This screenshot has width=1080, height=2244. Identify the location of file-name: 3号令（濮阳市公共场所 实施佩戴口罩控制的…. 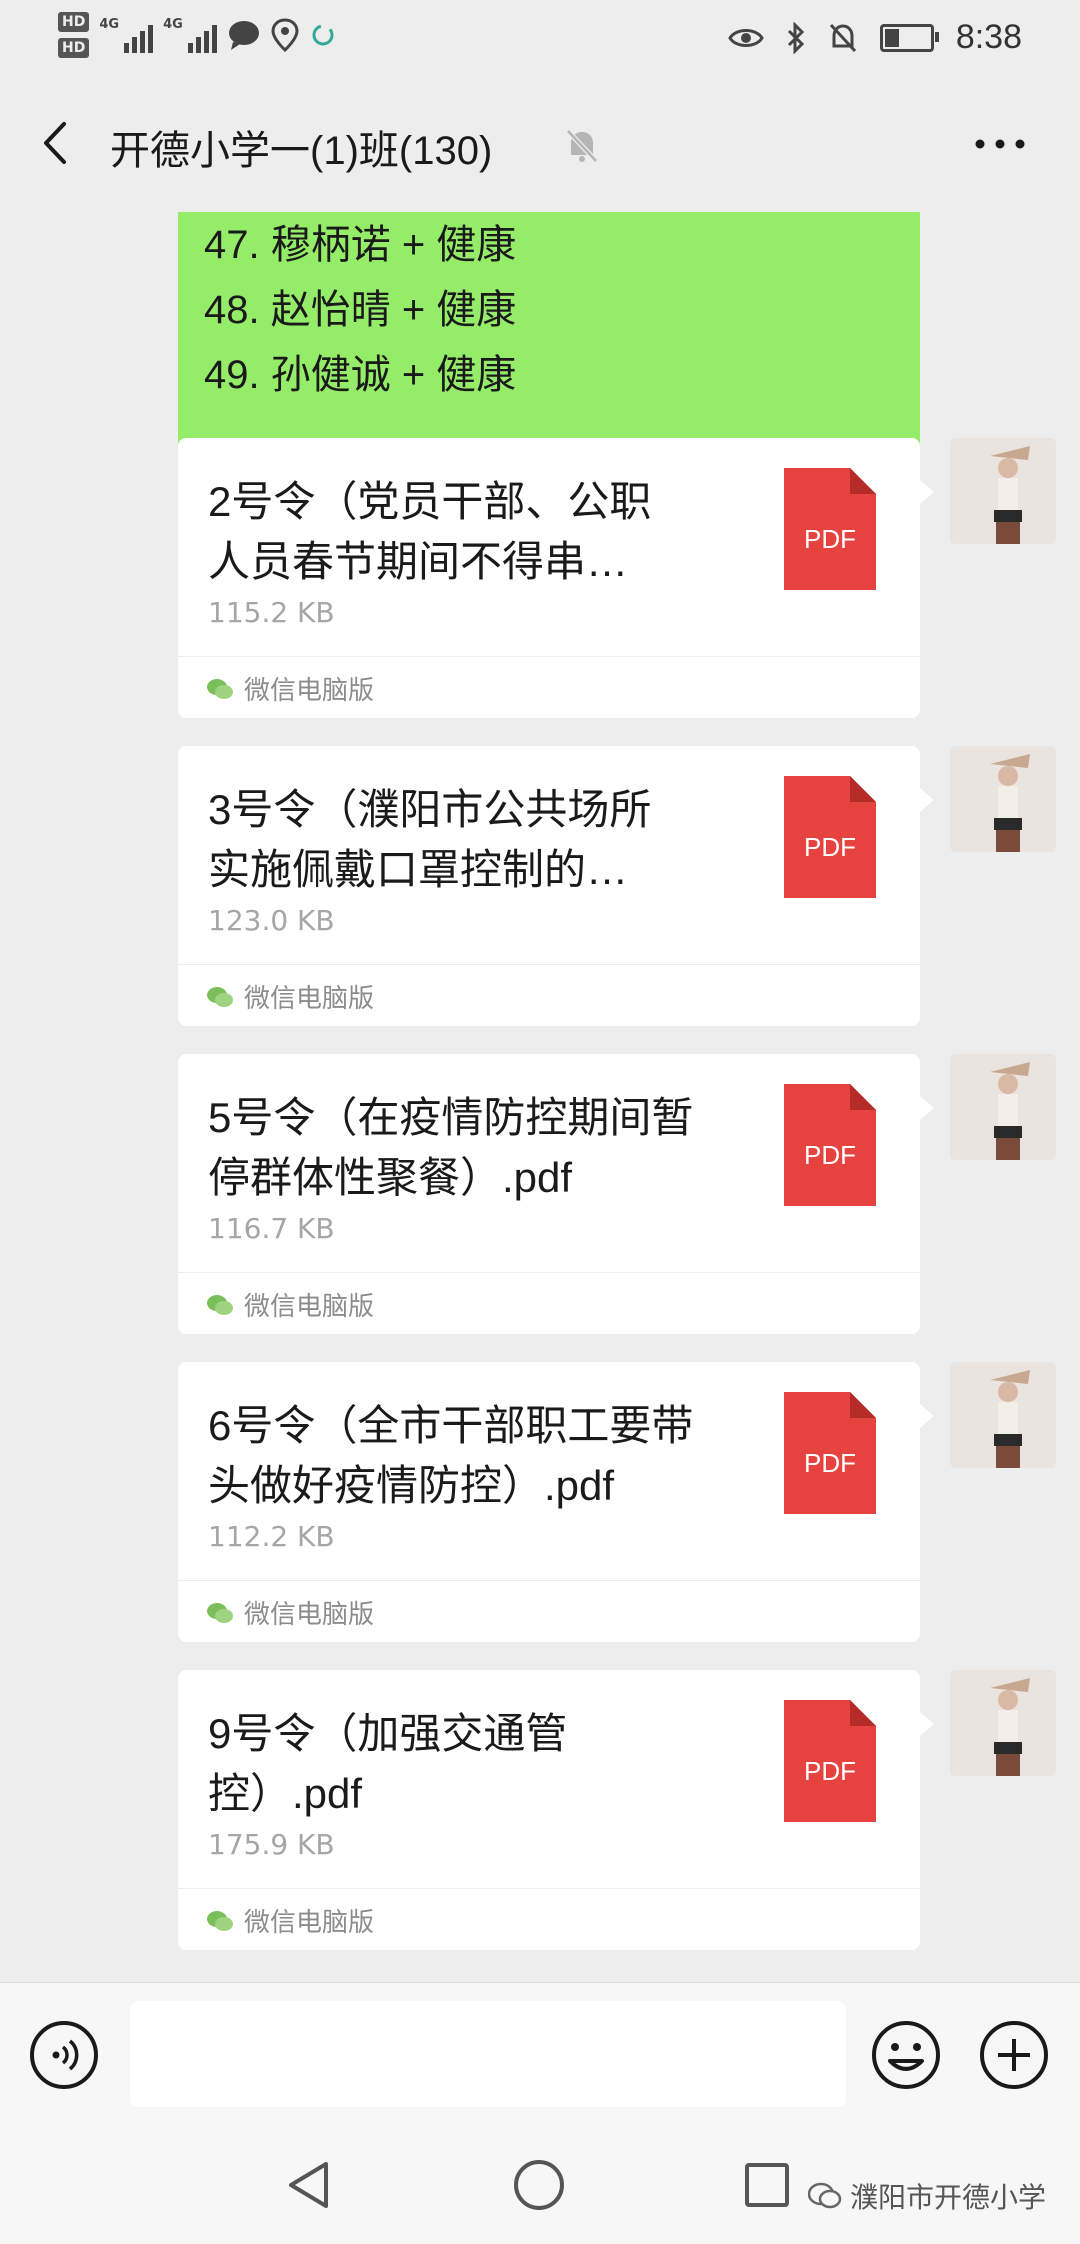
(430, 839).